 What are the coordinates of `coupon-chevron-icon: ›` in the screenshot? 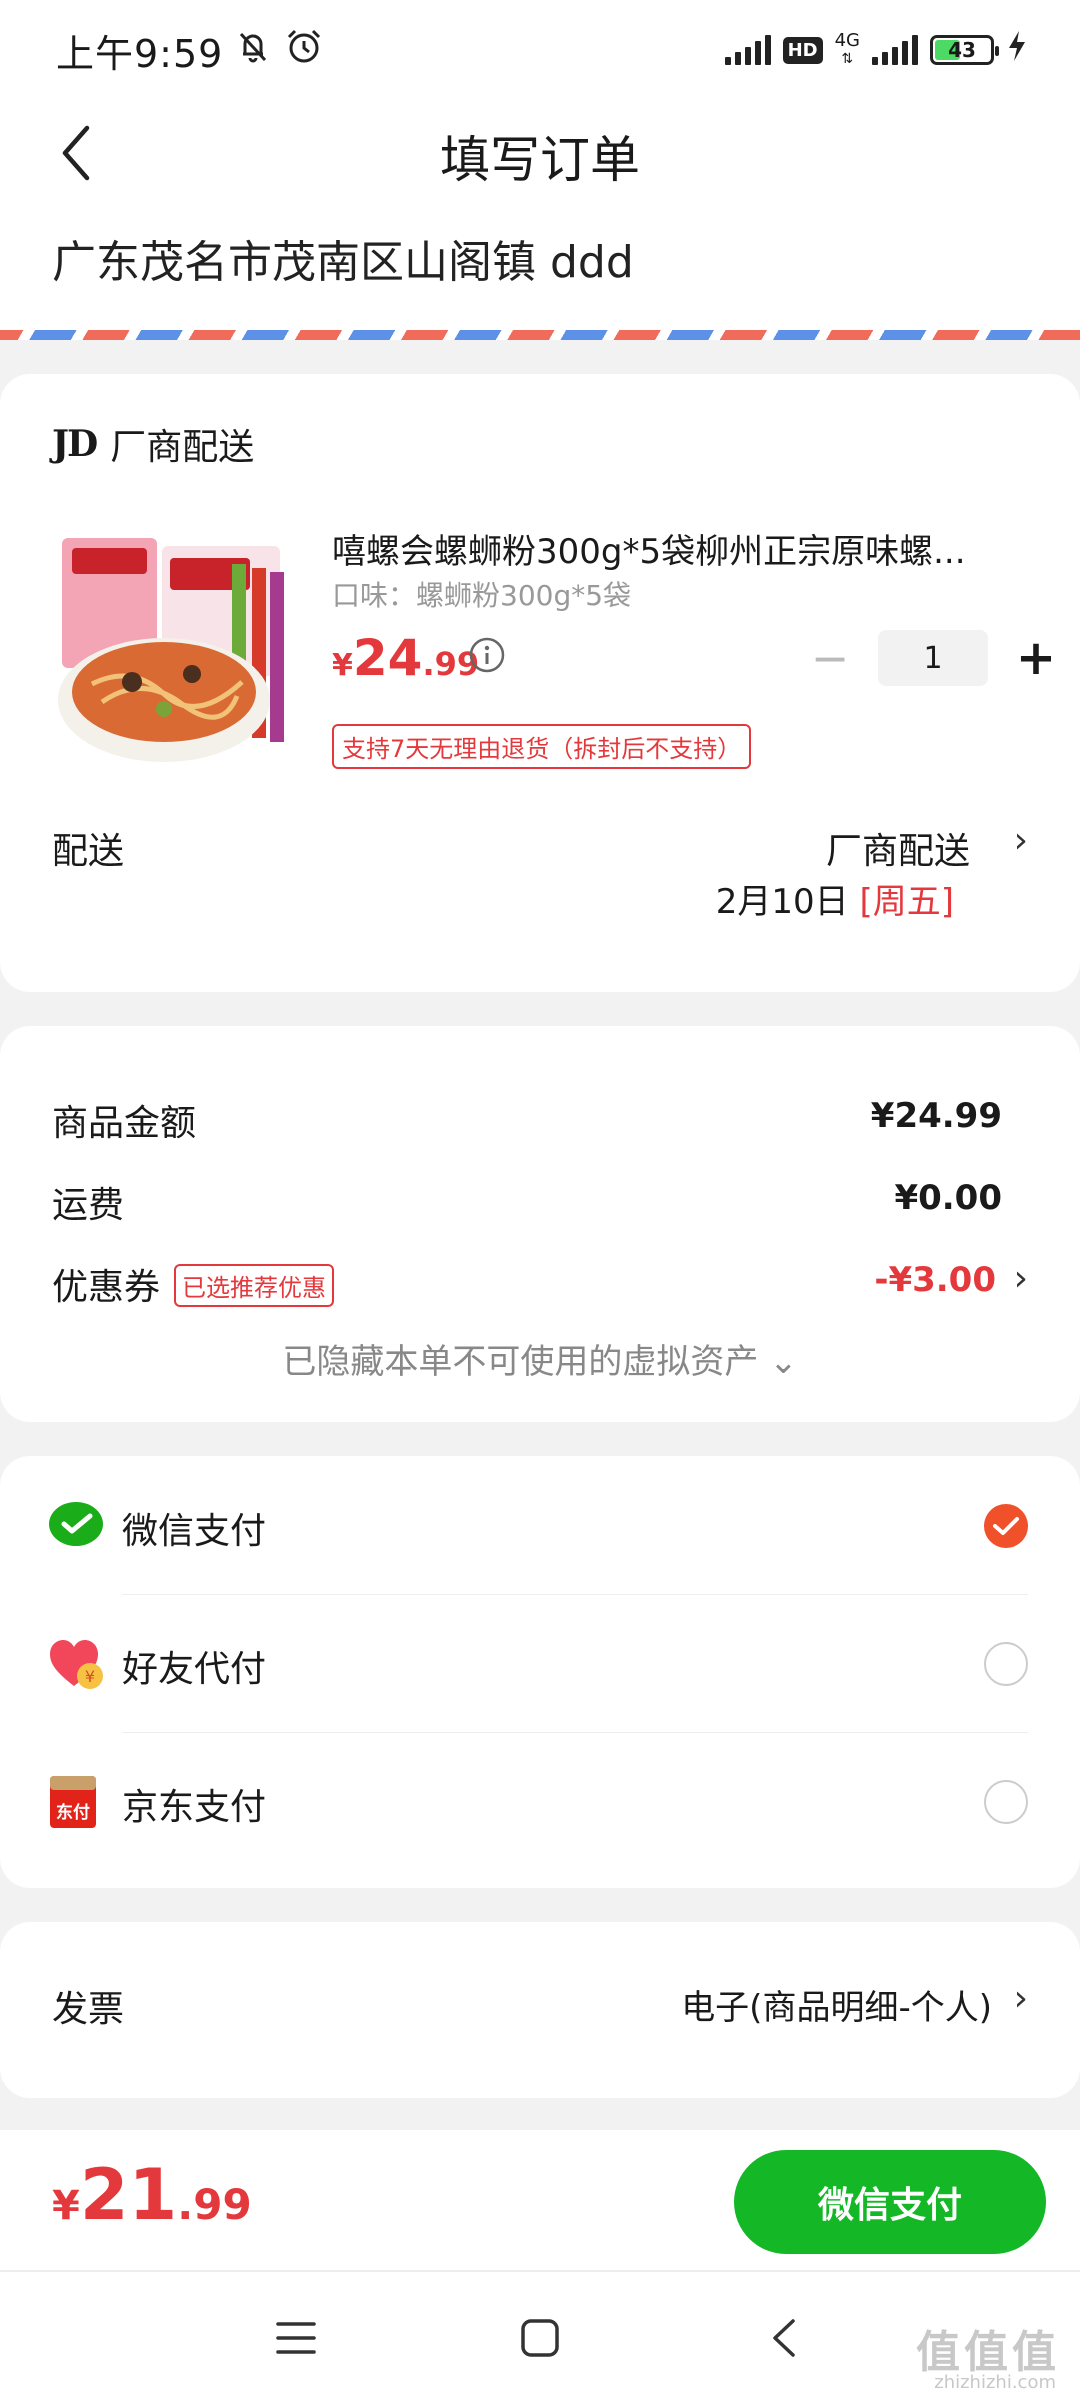 It's located at (1021, 1278).